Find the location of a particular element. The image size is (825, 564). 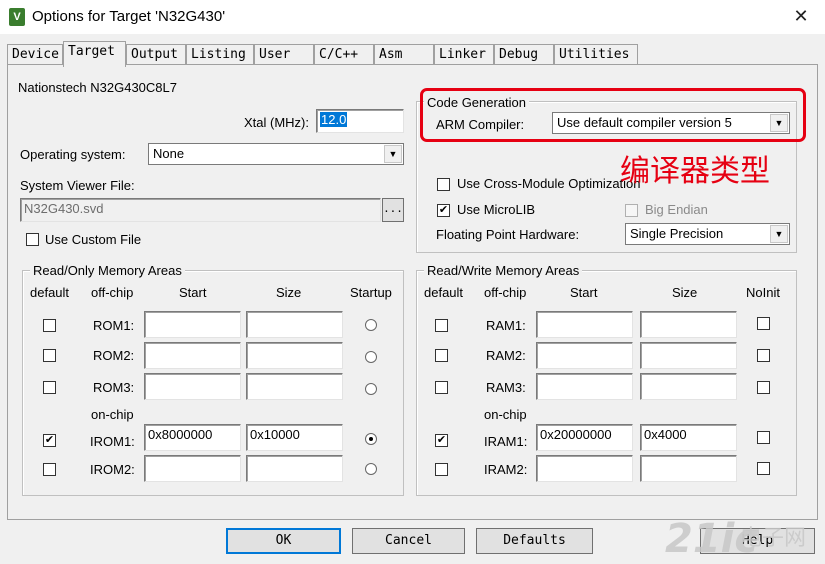

svd-file-field: N32G430.svd is located at coordinates (200, 210).